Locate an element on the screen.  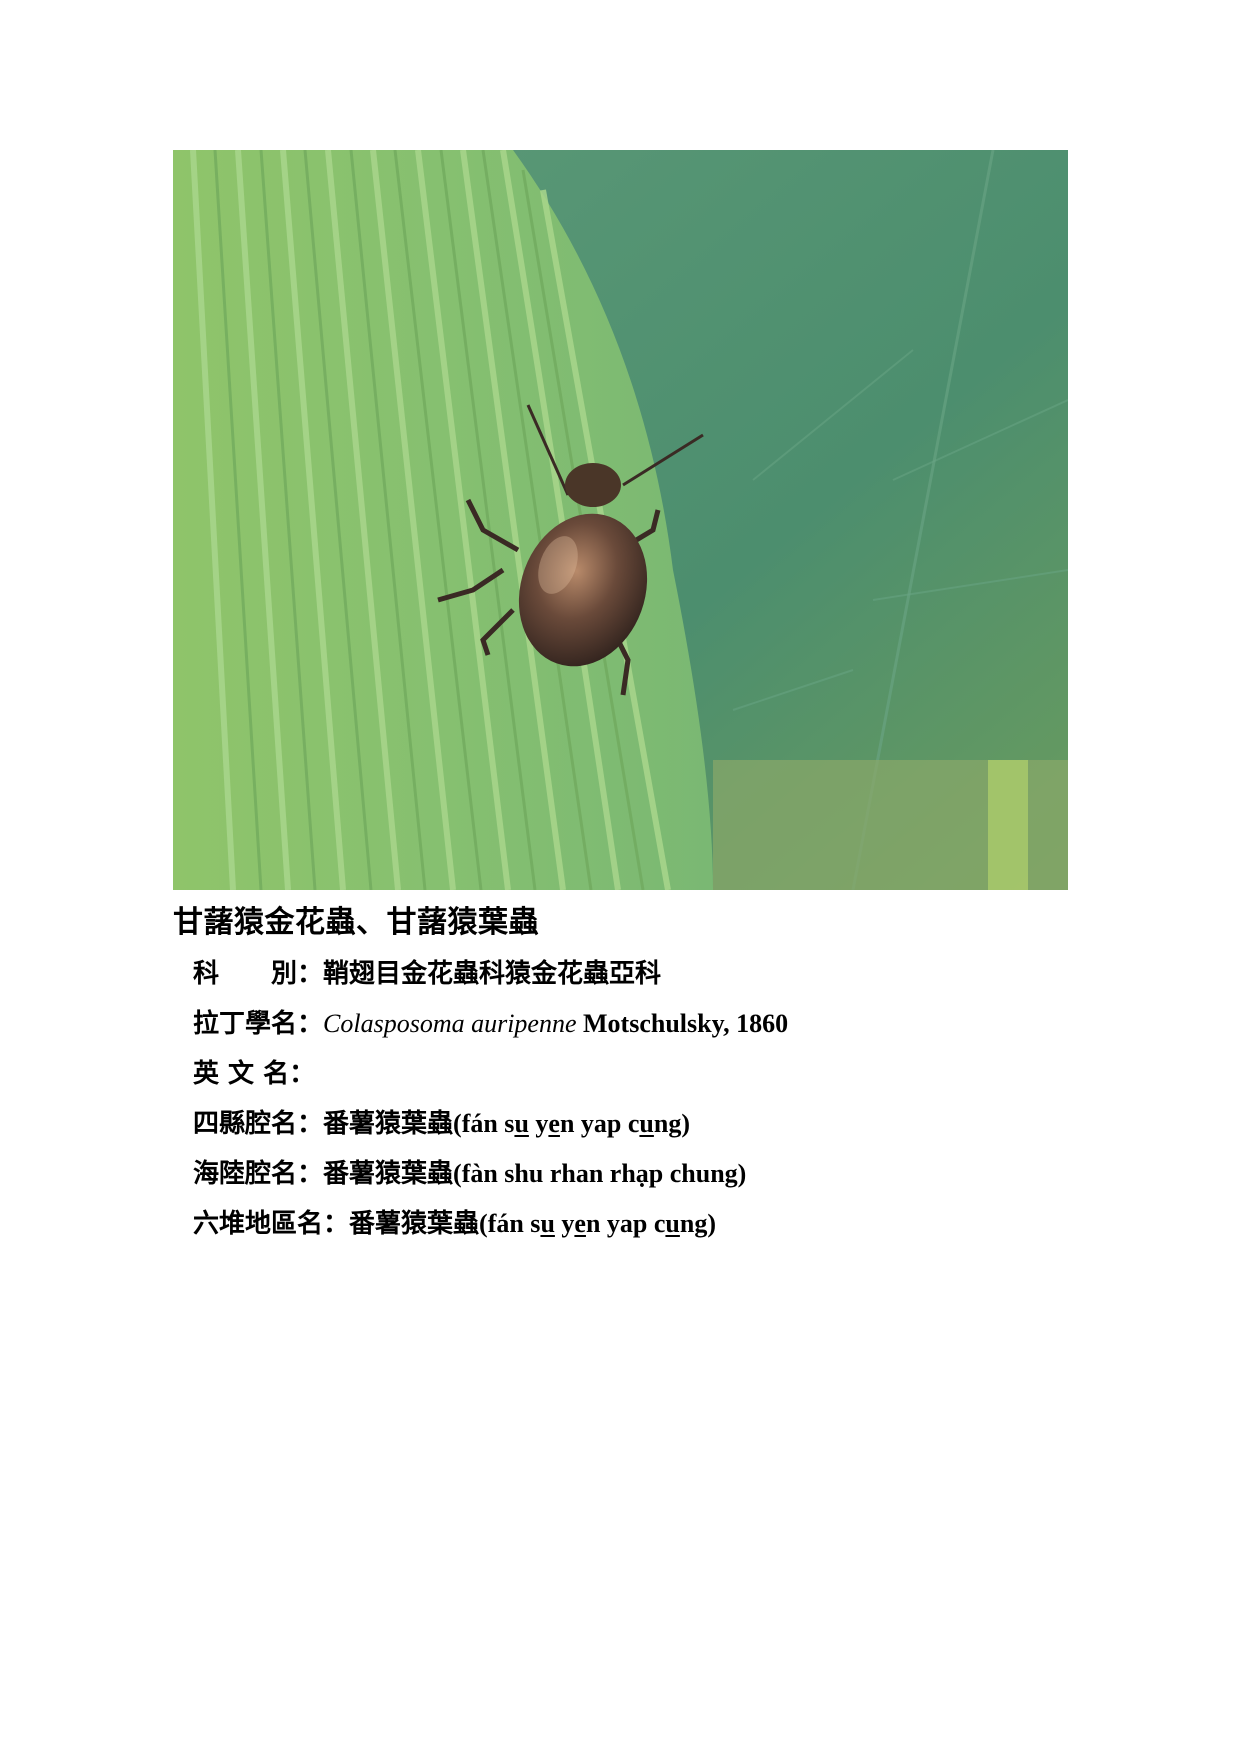
liudui-romanization: (fán su yen yap cung) is located at coordinates (598, 1223).